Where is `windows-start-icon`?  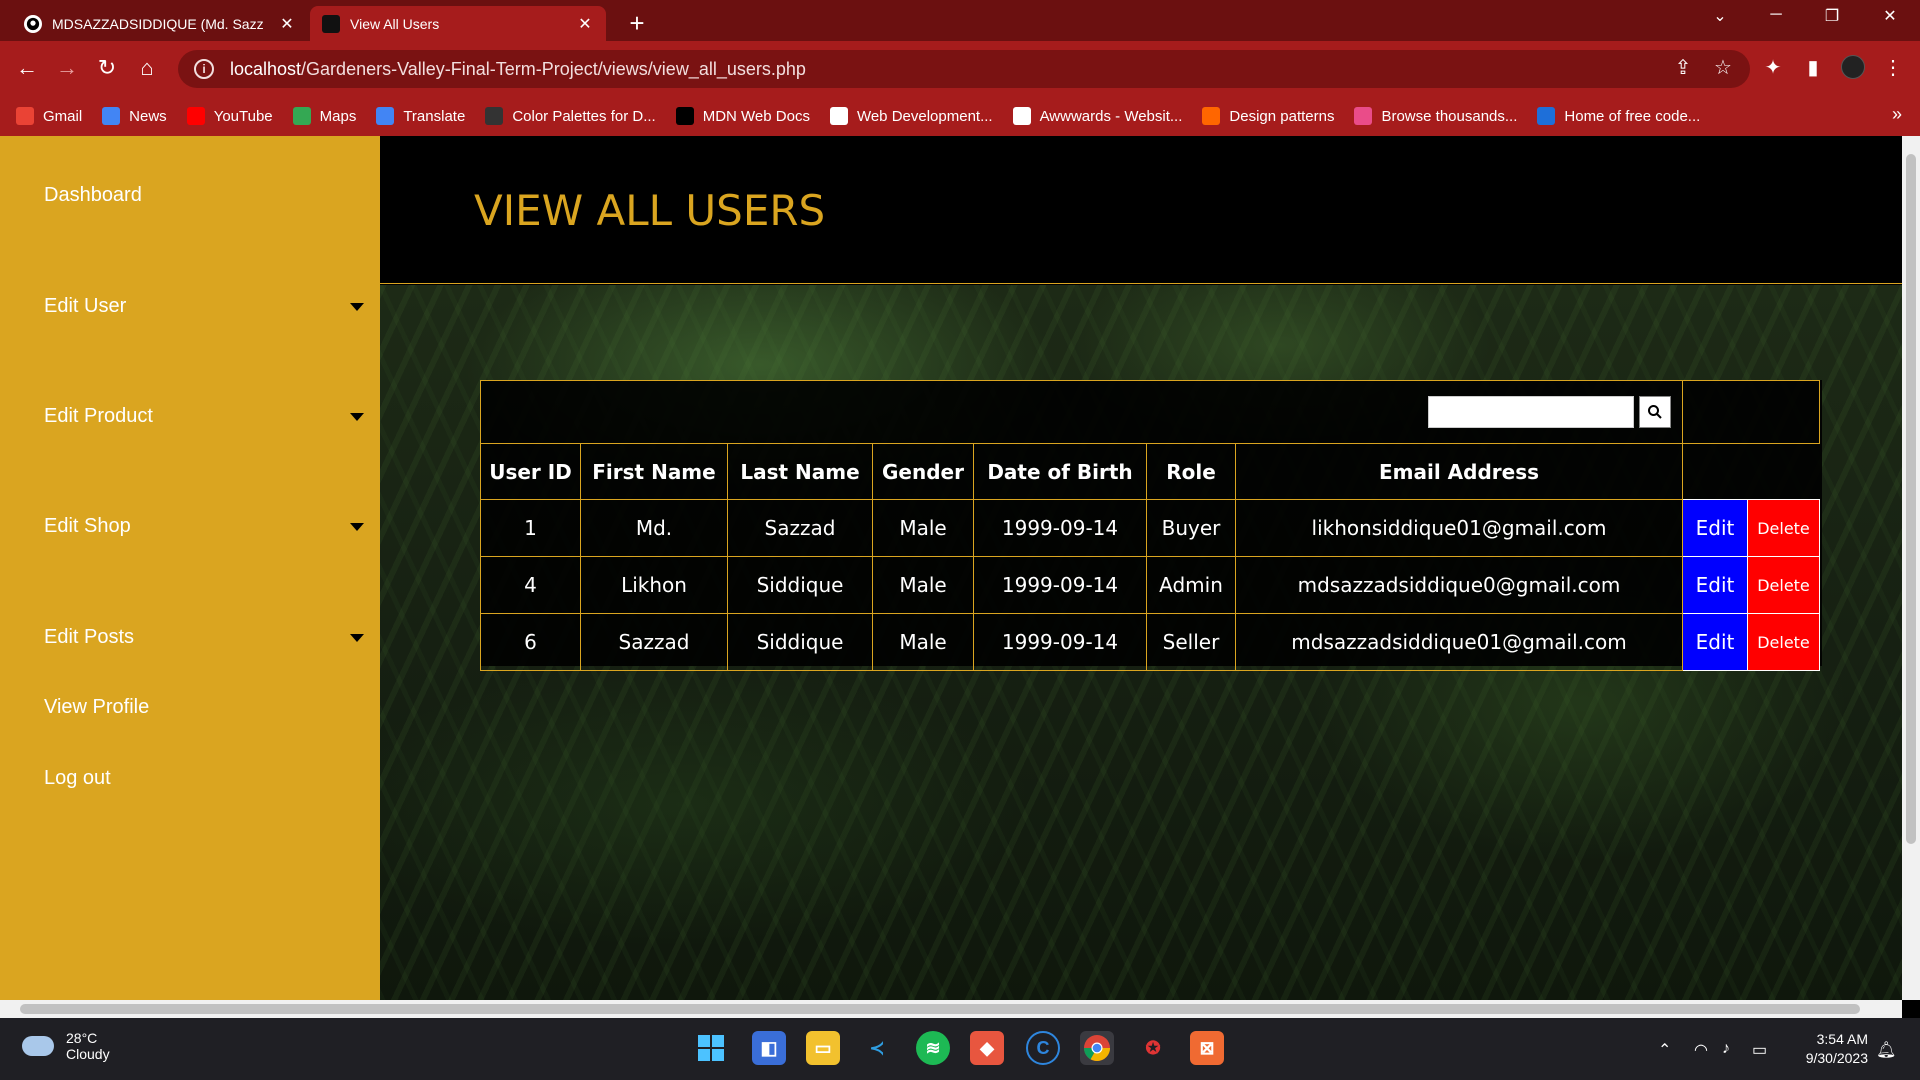
windows-start-icon is located at coordinates (711, 1048).